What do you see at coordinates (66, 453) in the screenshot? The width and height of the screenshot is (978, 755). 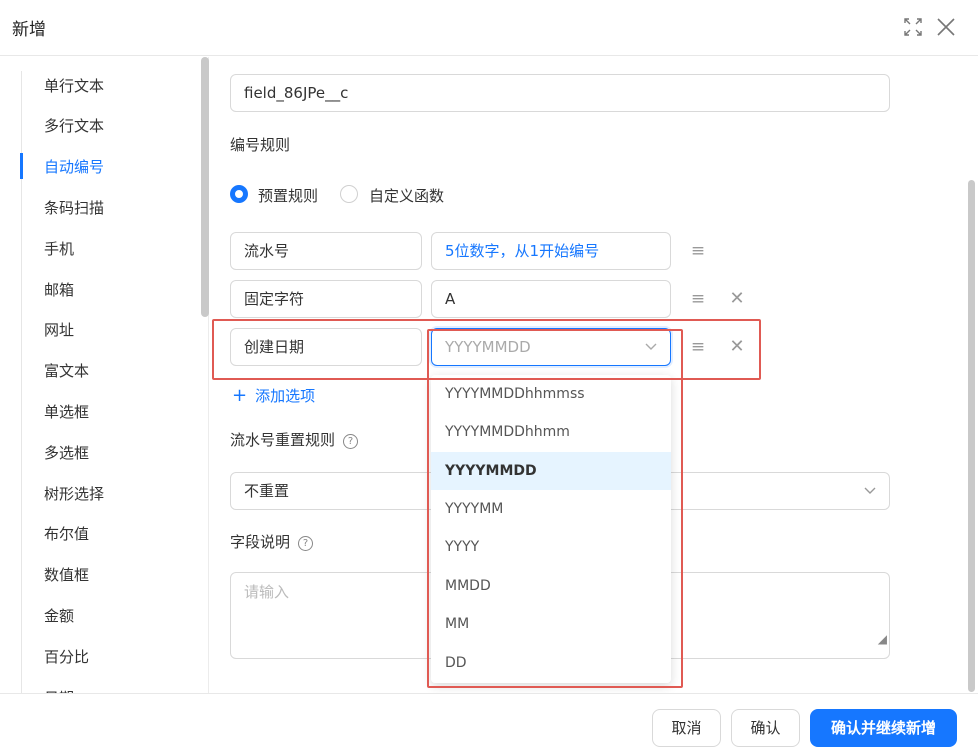 I see `sidebar-item-checkbox: 多选框` at bounding box center [66, 453].